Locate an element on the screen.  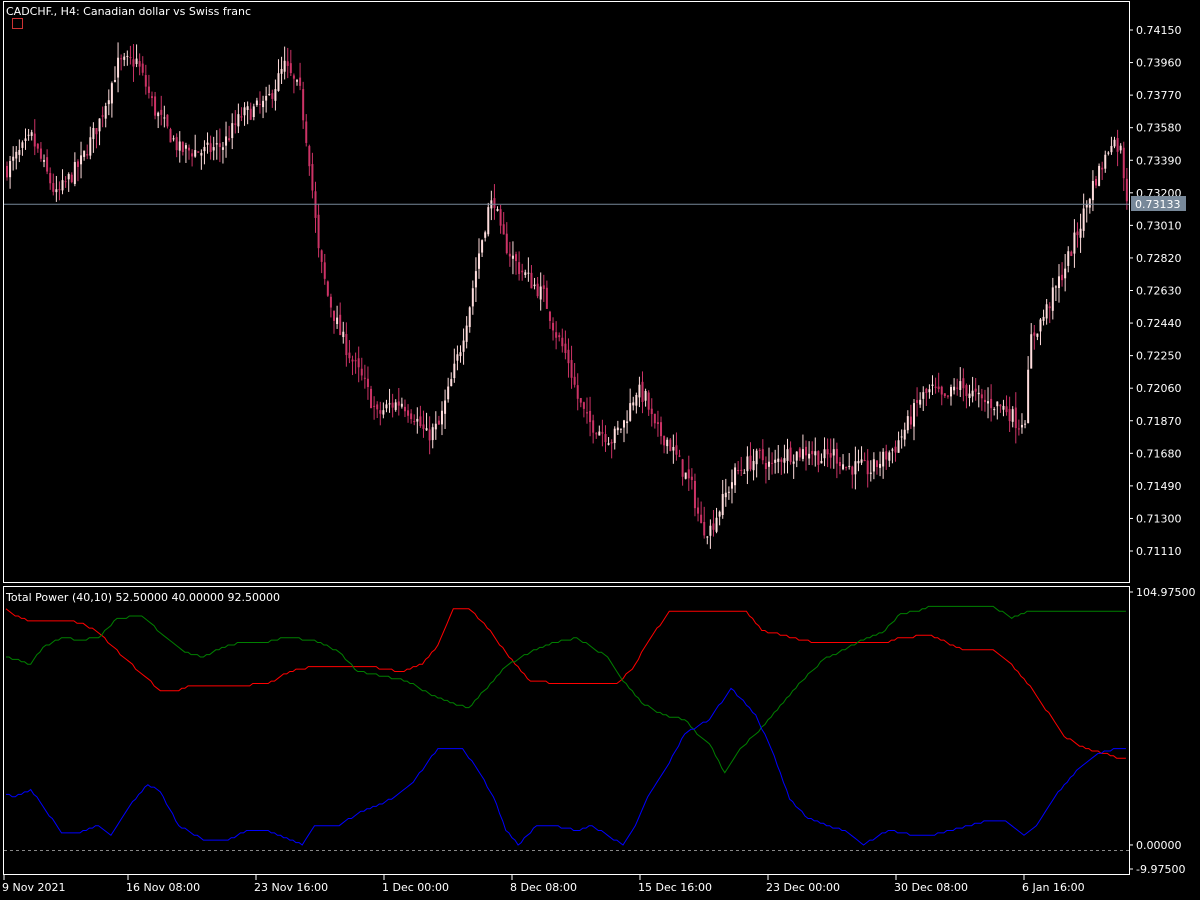
price-tick-label: 0.73580 is located at coordinates (1159, 128).